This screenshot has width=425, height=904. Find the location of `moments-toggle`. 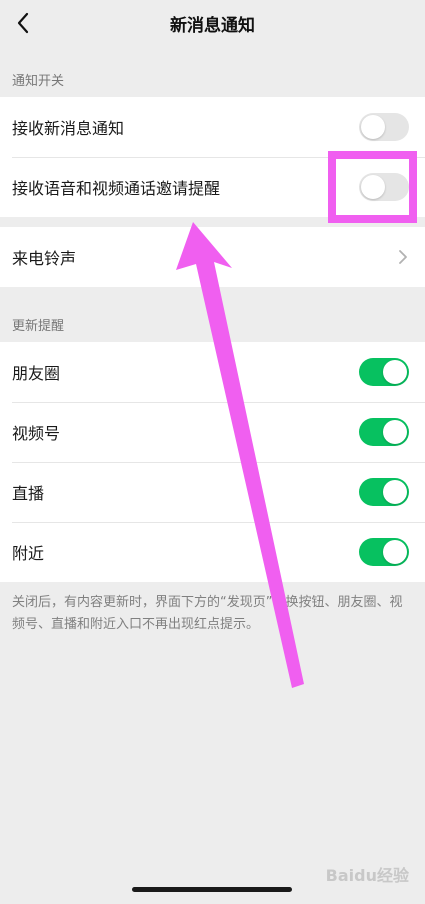

moments-toggle is located at coordinates (384, 372).